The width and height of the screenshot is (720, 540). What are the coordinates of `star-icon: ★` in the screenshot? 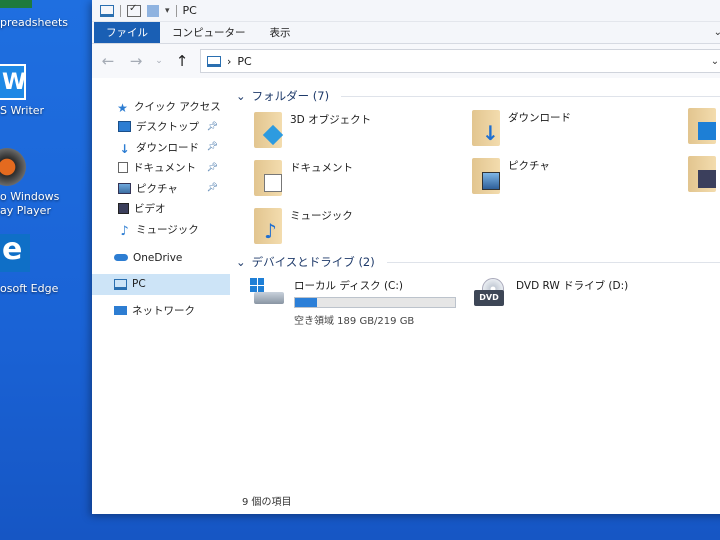 It's located at (122, 107).